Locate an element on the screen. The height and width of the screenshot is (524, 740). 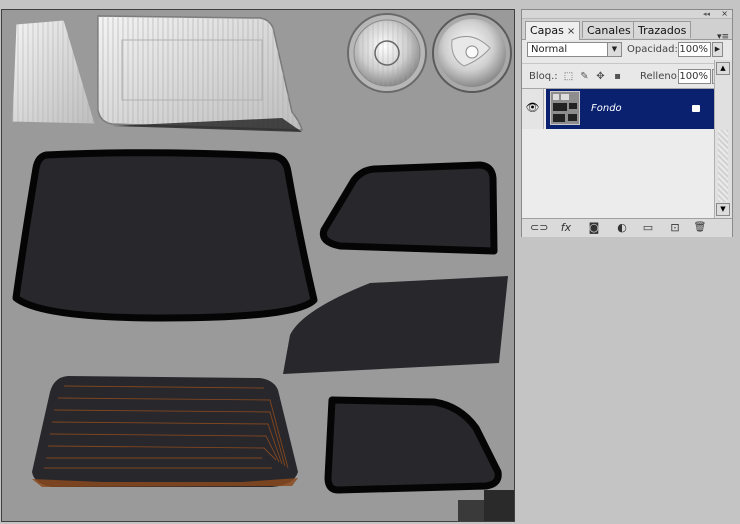
scroll-track is located at coordinates (723, 166).